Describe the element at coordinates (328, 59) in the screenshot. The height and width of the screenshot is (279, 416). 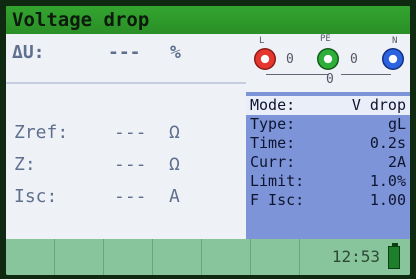
I see `terminal-pe-icon` at that location.